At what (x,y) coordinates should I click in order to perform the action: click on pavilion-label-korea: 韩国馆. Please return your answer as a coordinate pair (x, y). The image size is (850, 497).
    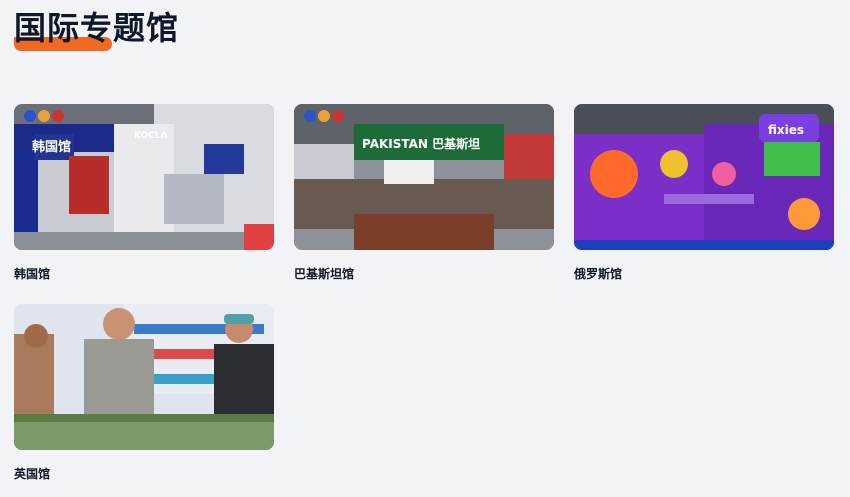
    Looking at the image, I should click on (144, 274).